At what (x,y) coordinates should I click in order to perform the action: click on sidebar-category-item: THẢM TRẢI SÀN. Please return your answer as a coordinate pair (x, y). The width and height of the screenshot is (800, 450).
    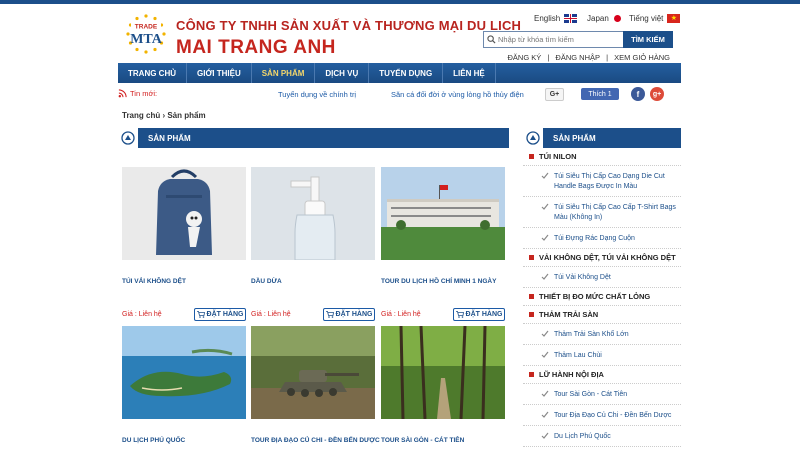
    Looking at the image, I should click on (602, 315).